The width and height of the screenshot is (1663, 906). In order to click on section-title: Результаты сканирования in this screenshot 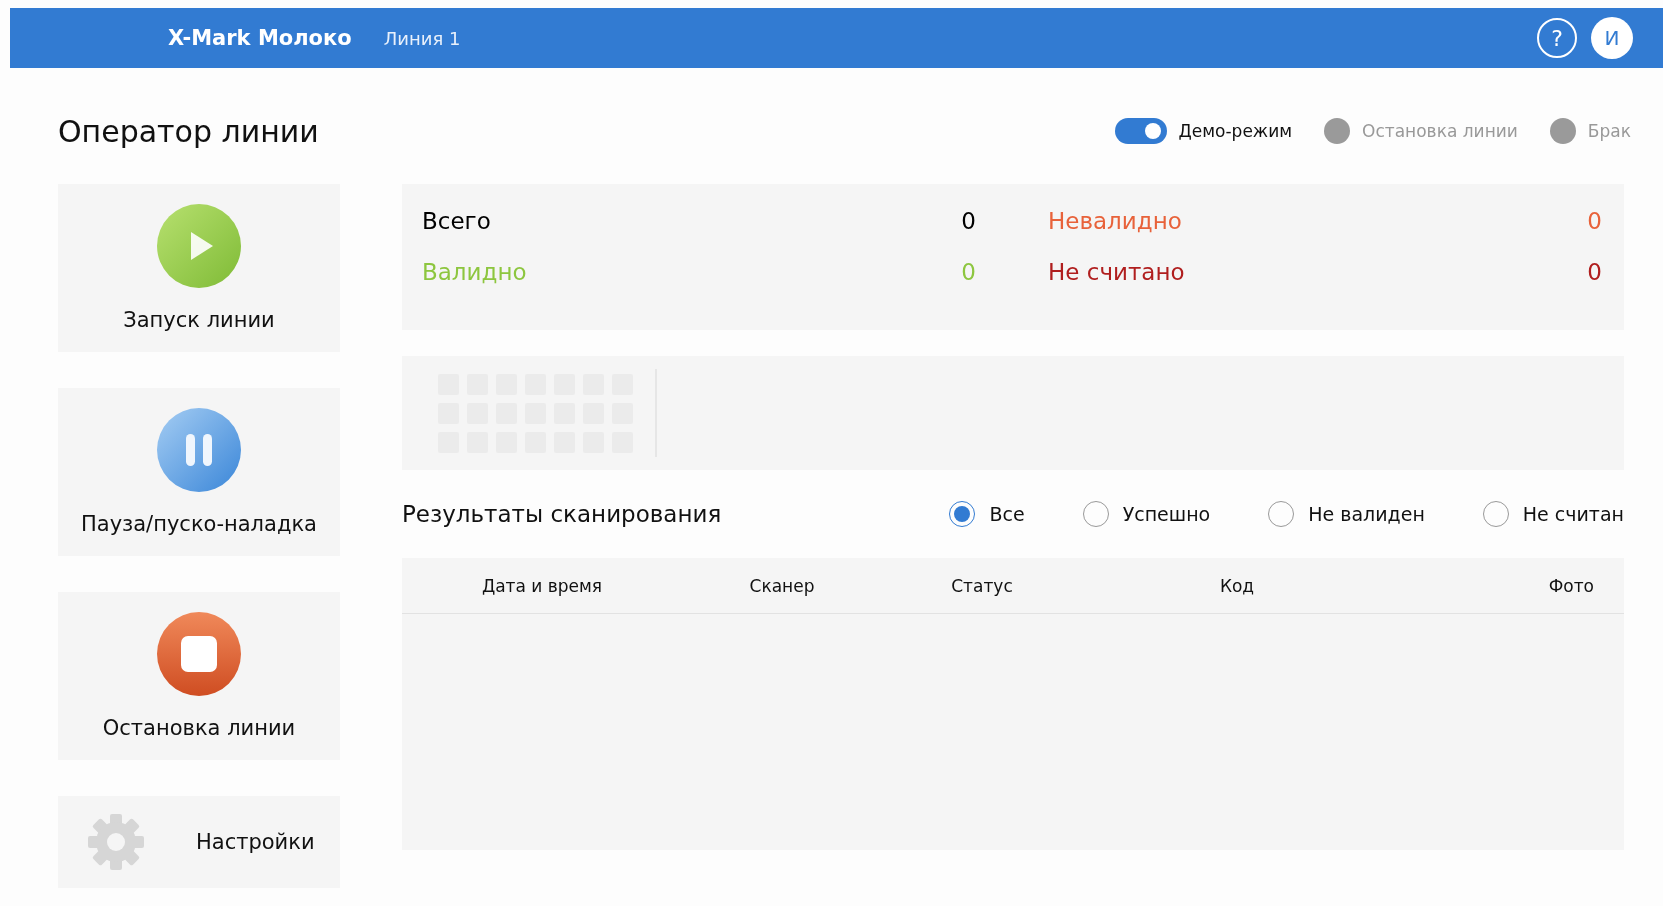, I will do `click(562, 514)`.